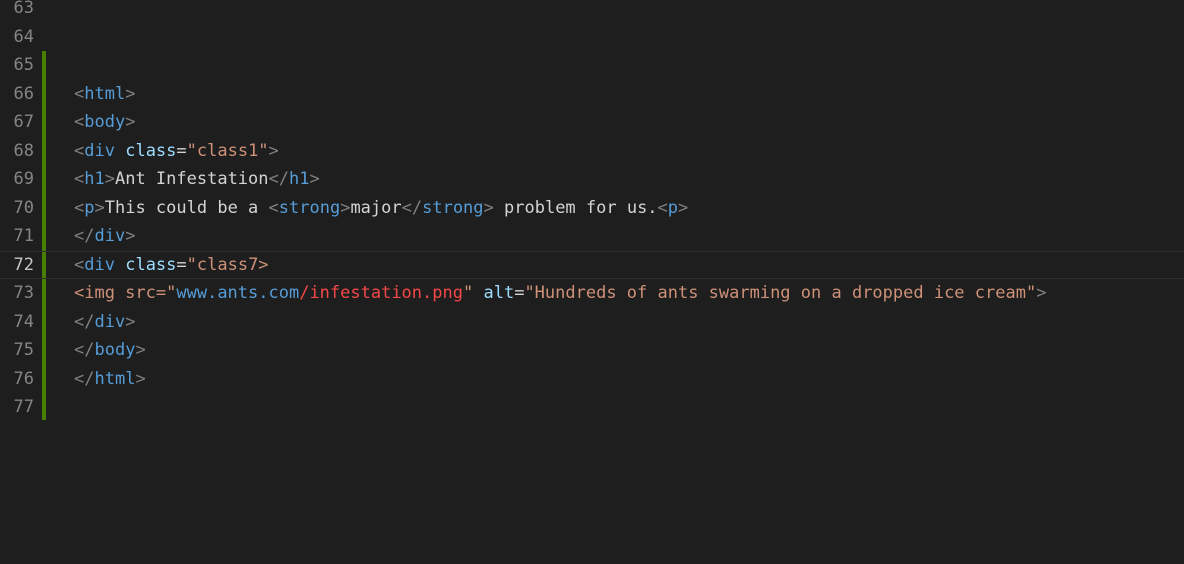  Describe the element at coordinates (23, 236) in the screenshot. I see `line-number: 71` at that location.